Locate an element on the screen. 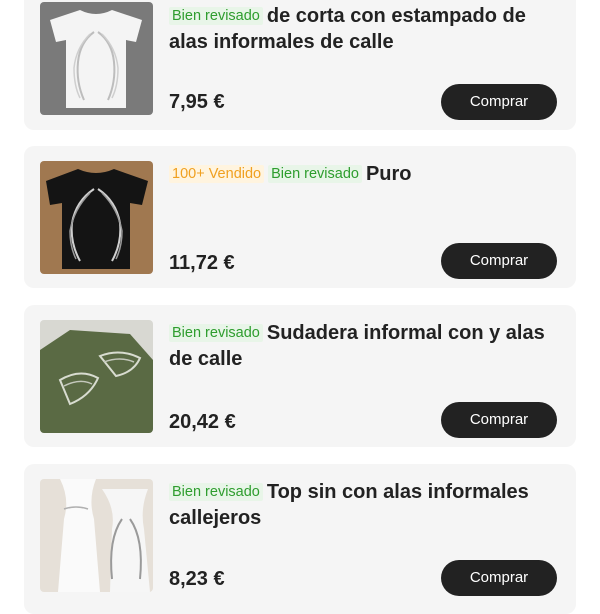  white-tank-top-wings-image is located at coordinates (96, 535).